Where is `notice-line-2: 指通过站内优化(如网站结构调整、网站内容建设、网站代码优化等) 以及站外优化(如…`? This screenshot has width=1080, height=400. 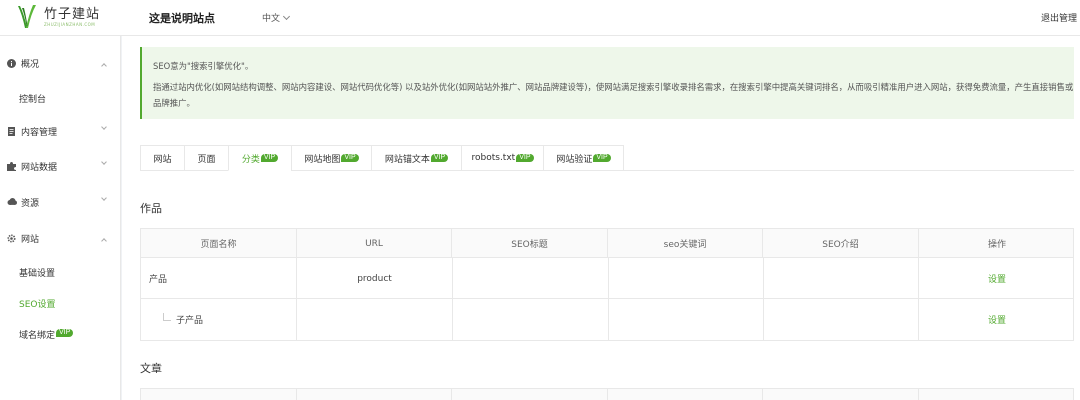
notice-line-2: 指通过站内优化(如网站结构调整、网站内容建设、网站代码优化等) 以及站外优化(如… is located at coordinates (613, 95).